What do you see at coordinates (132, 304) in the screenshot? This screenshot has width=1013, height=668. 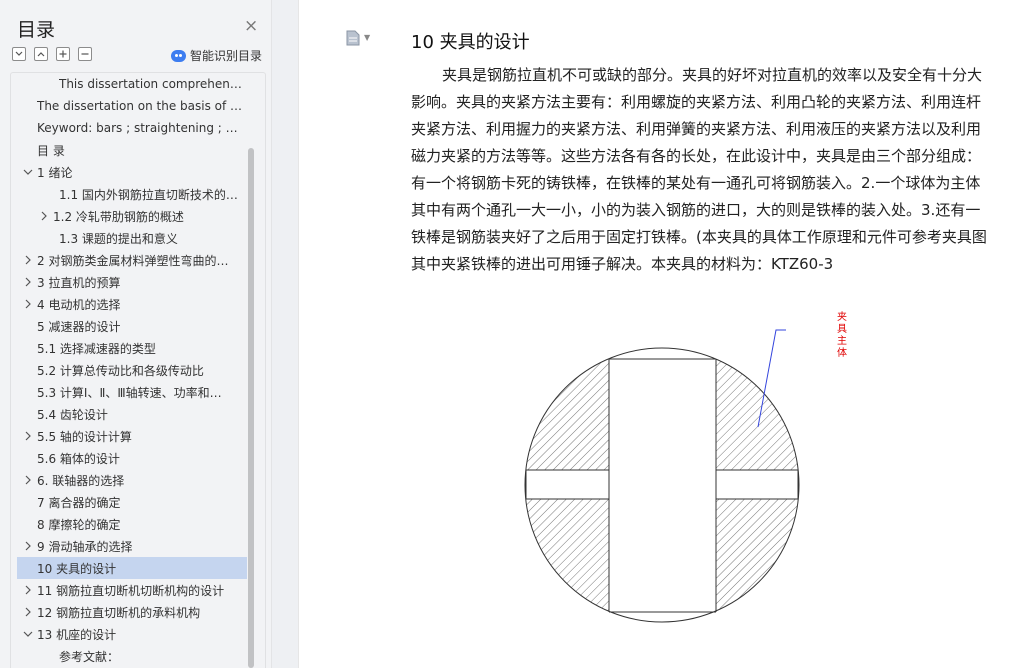 I see `toc-item: 4 电动机的选择` at bounding box center [132, 304].